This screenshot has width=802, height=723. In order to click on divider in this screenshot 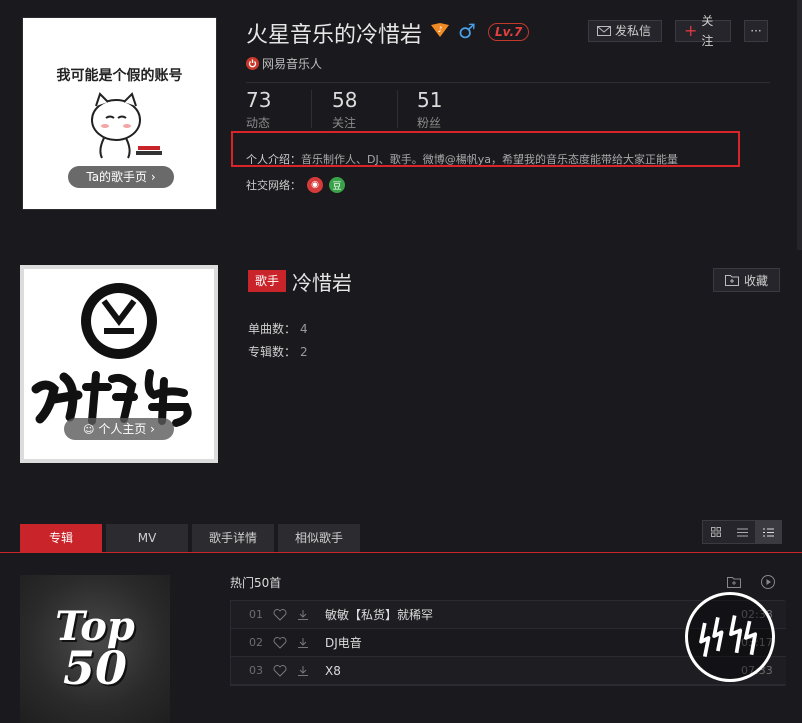, I will do `click(508, 82)`.